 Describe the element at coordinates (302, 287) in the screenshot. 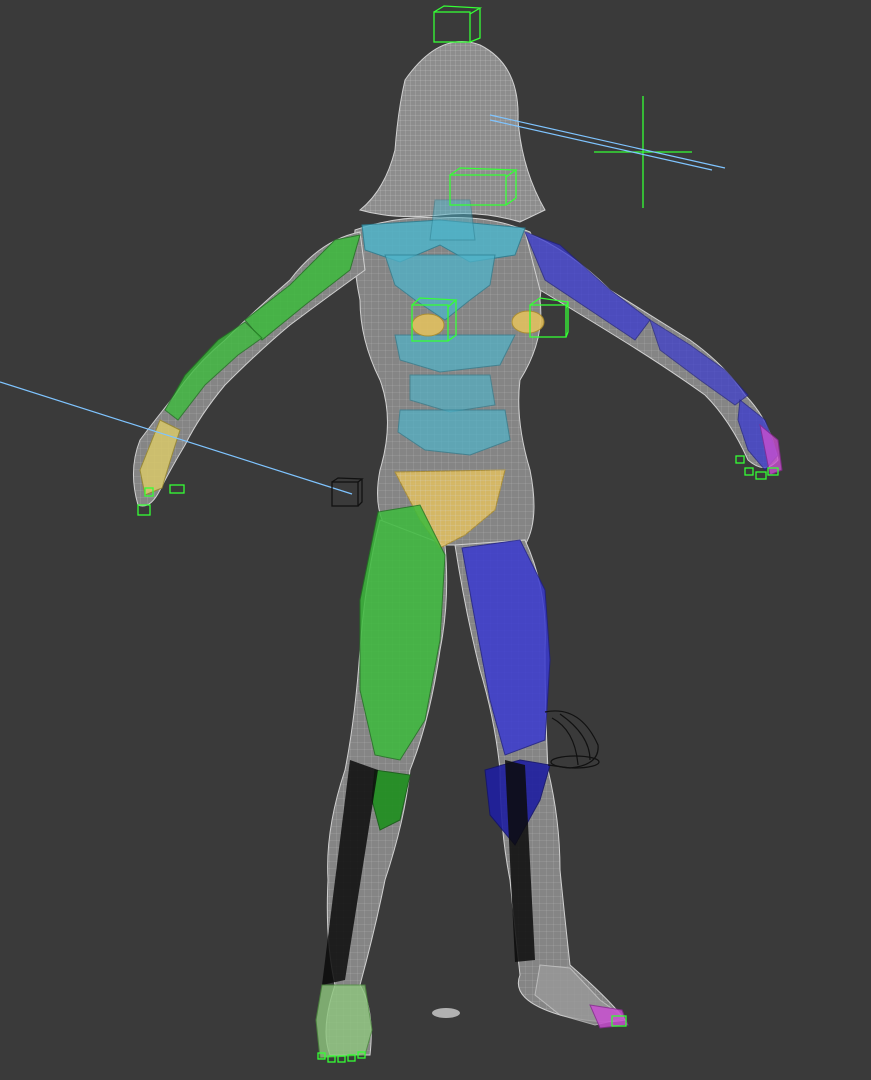

I see `left-upperarm-bone` at that location.